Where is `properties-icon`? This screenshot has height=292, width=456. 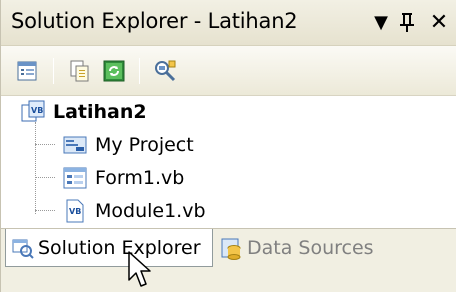
properties-icon is located at coordinates (27, 71).